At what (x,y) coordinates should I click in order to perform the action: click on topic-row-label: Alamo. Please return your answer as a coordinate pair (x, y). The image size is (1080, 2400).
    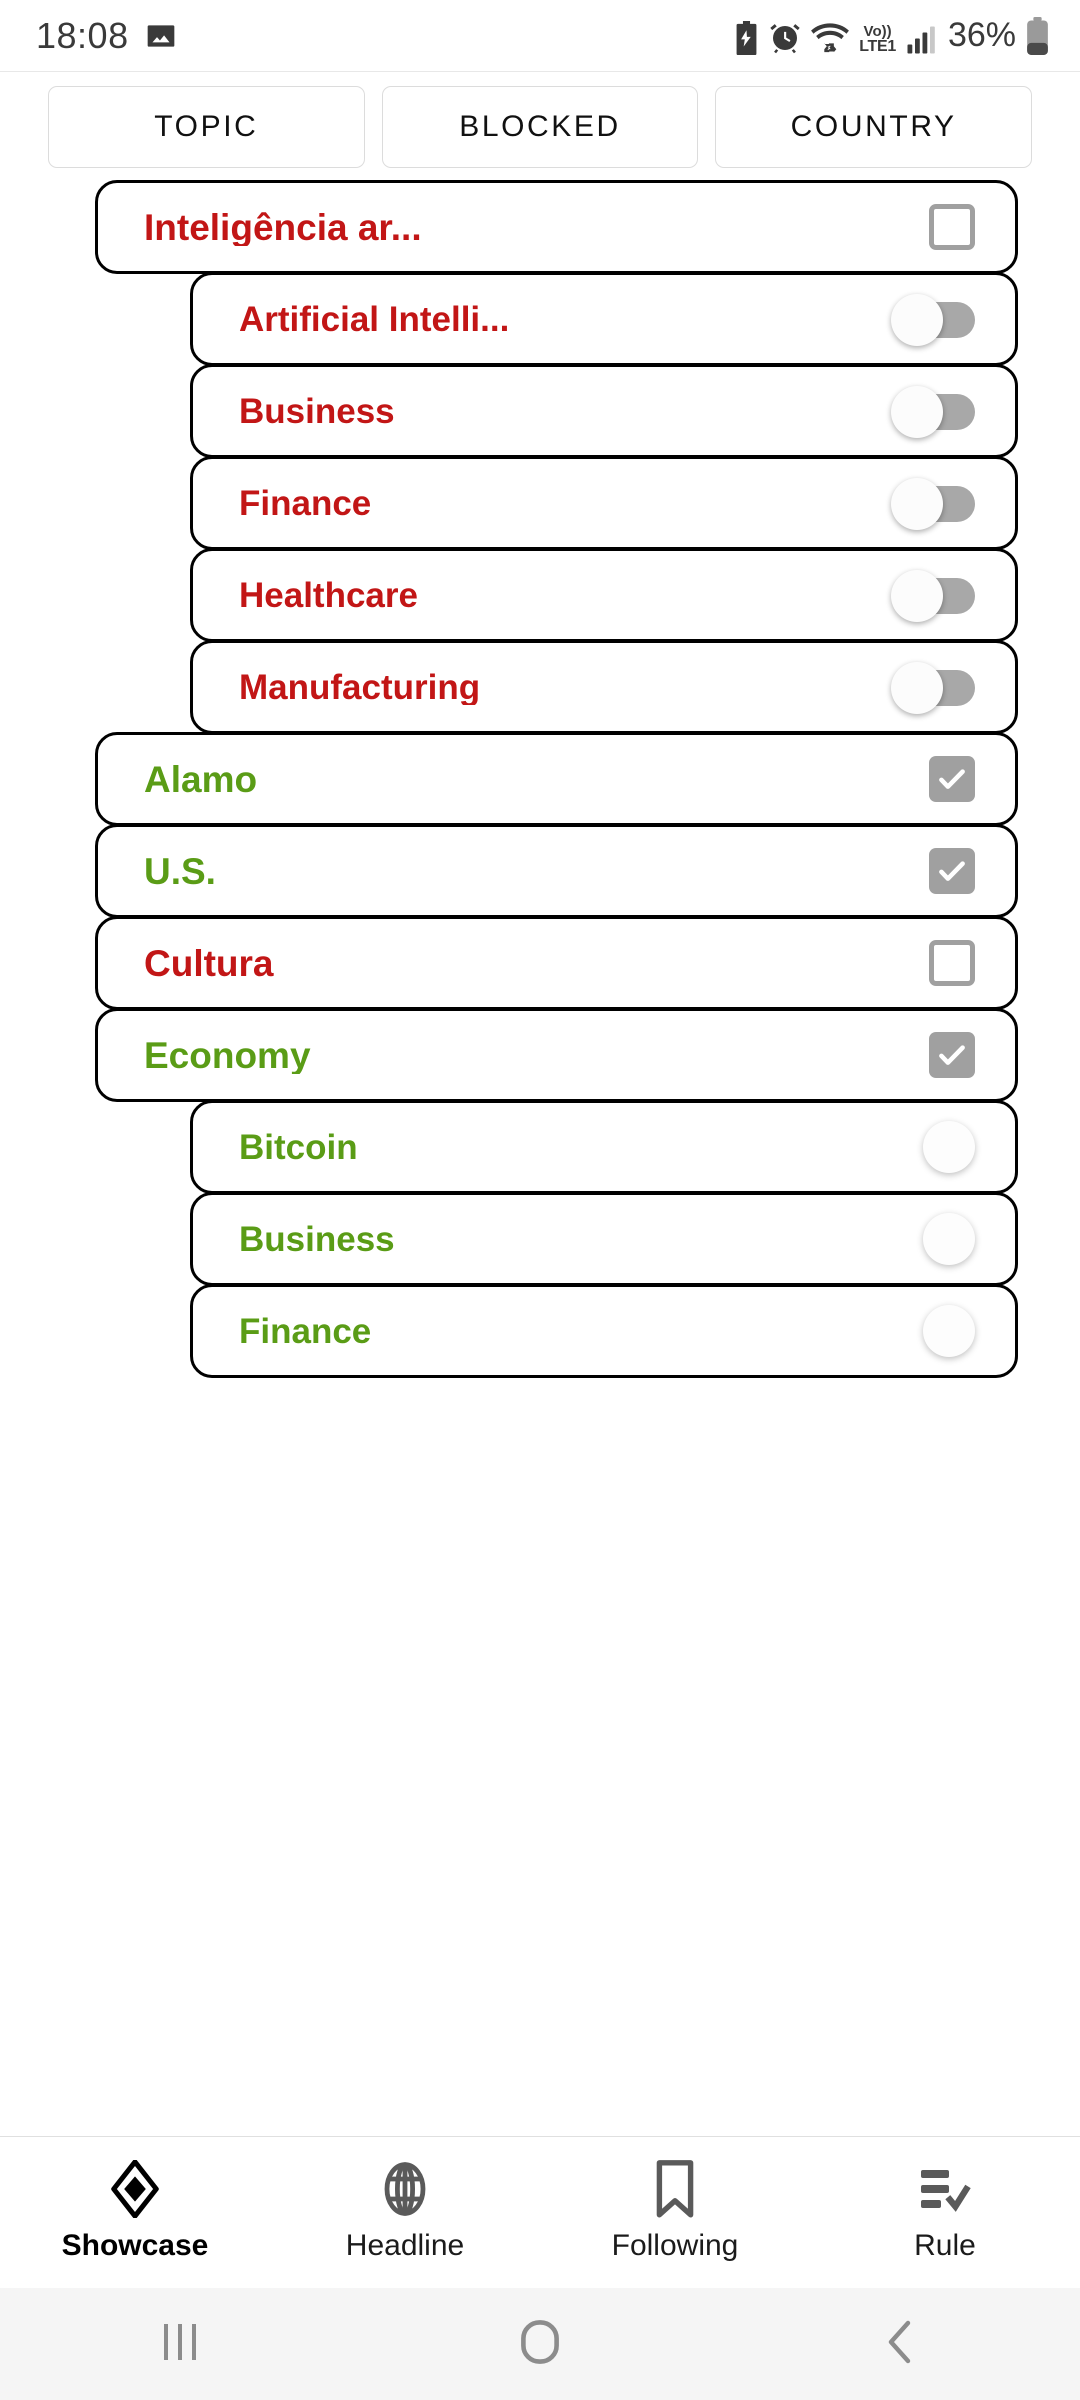
    Looking at the image, I should click on (201, 779).